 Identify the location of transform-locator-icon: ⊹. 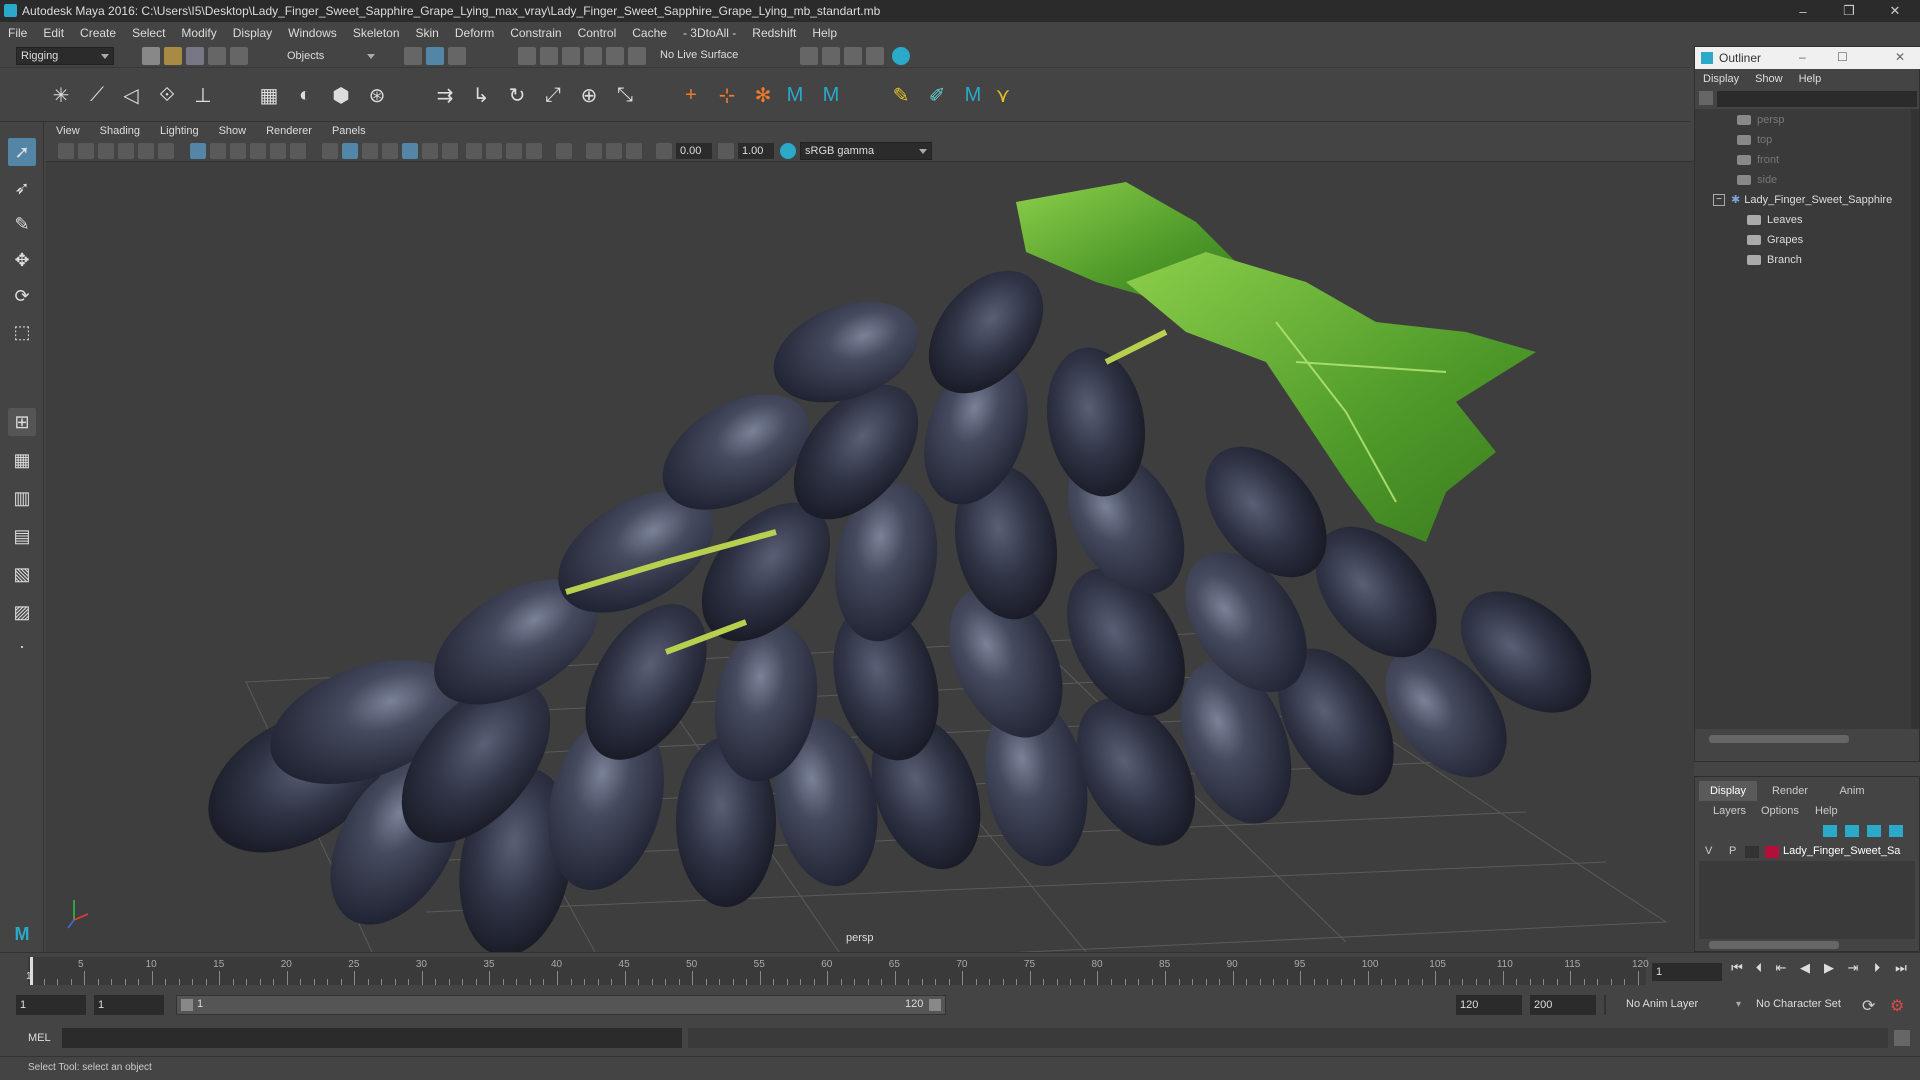
(727, 95).